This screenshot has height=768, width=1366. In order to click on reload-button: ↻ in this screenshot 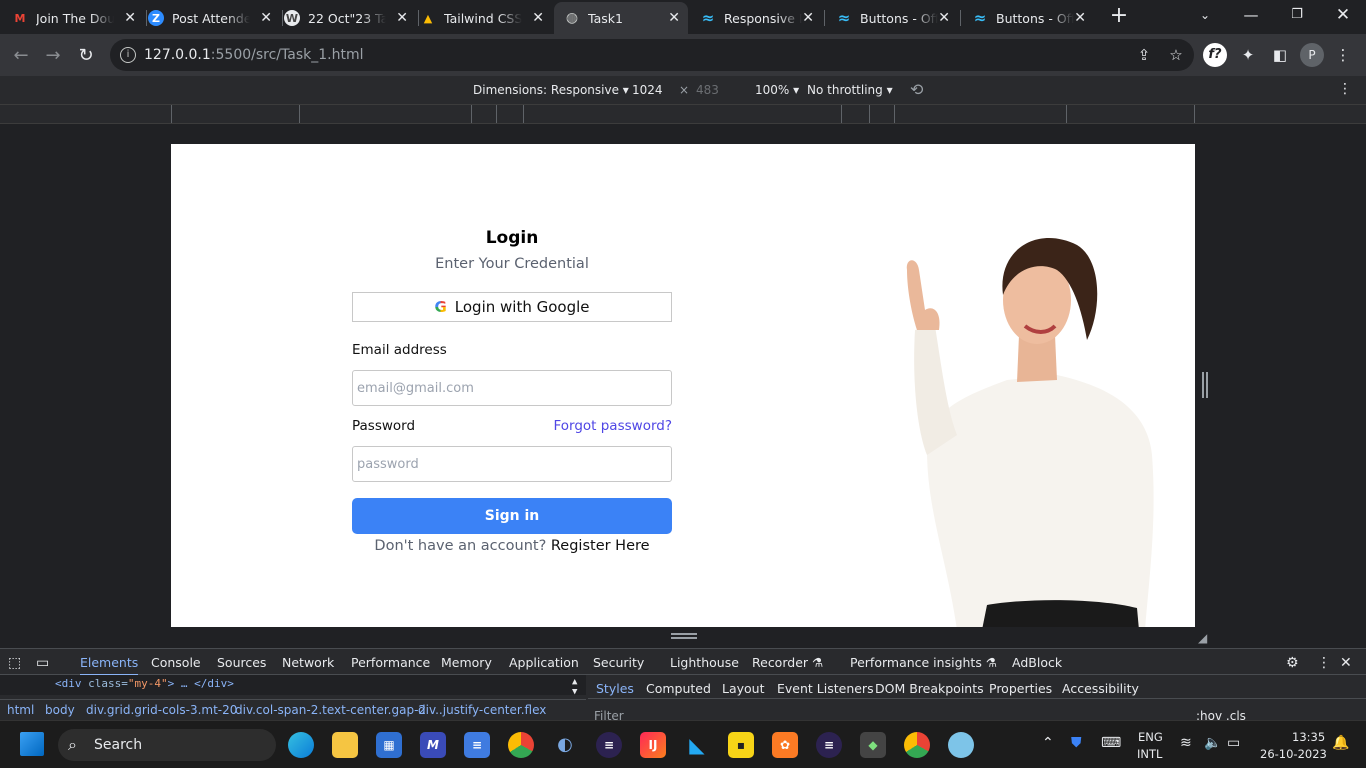, I will do `click(86, 56)`.